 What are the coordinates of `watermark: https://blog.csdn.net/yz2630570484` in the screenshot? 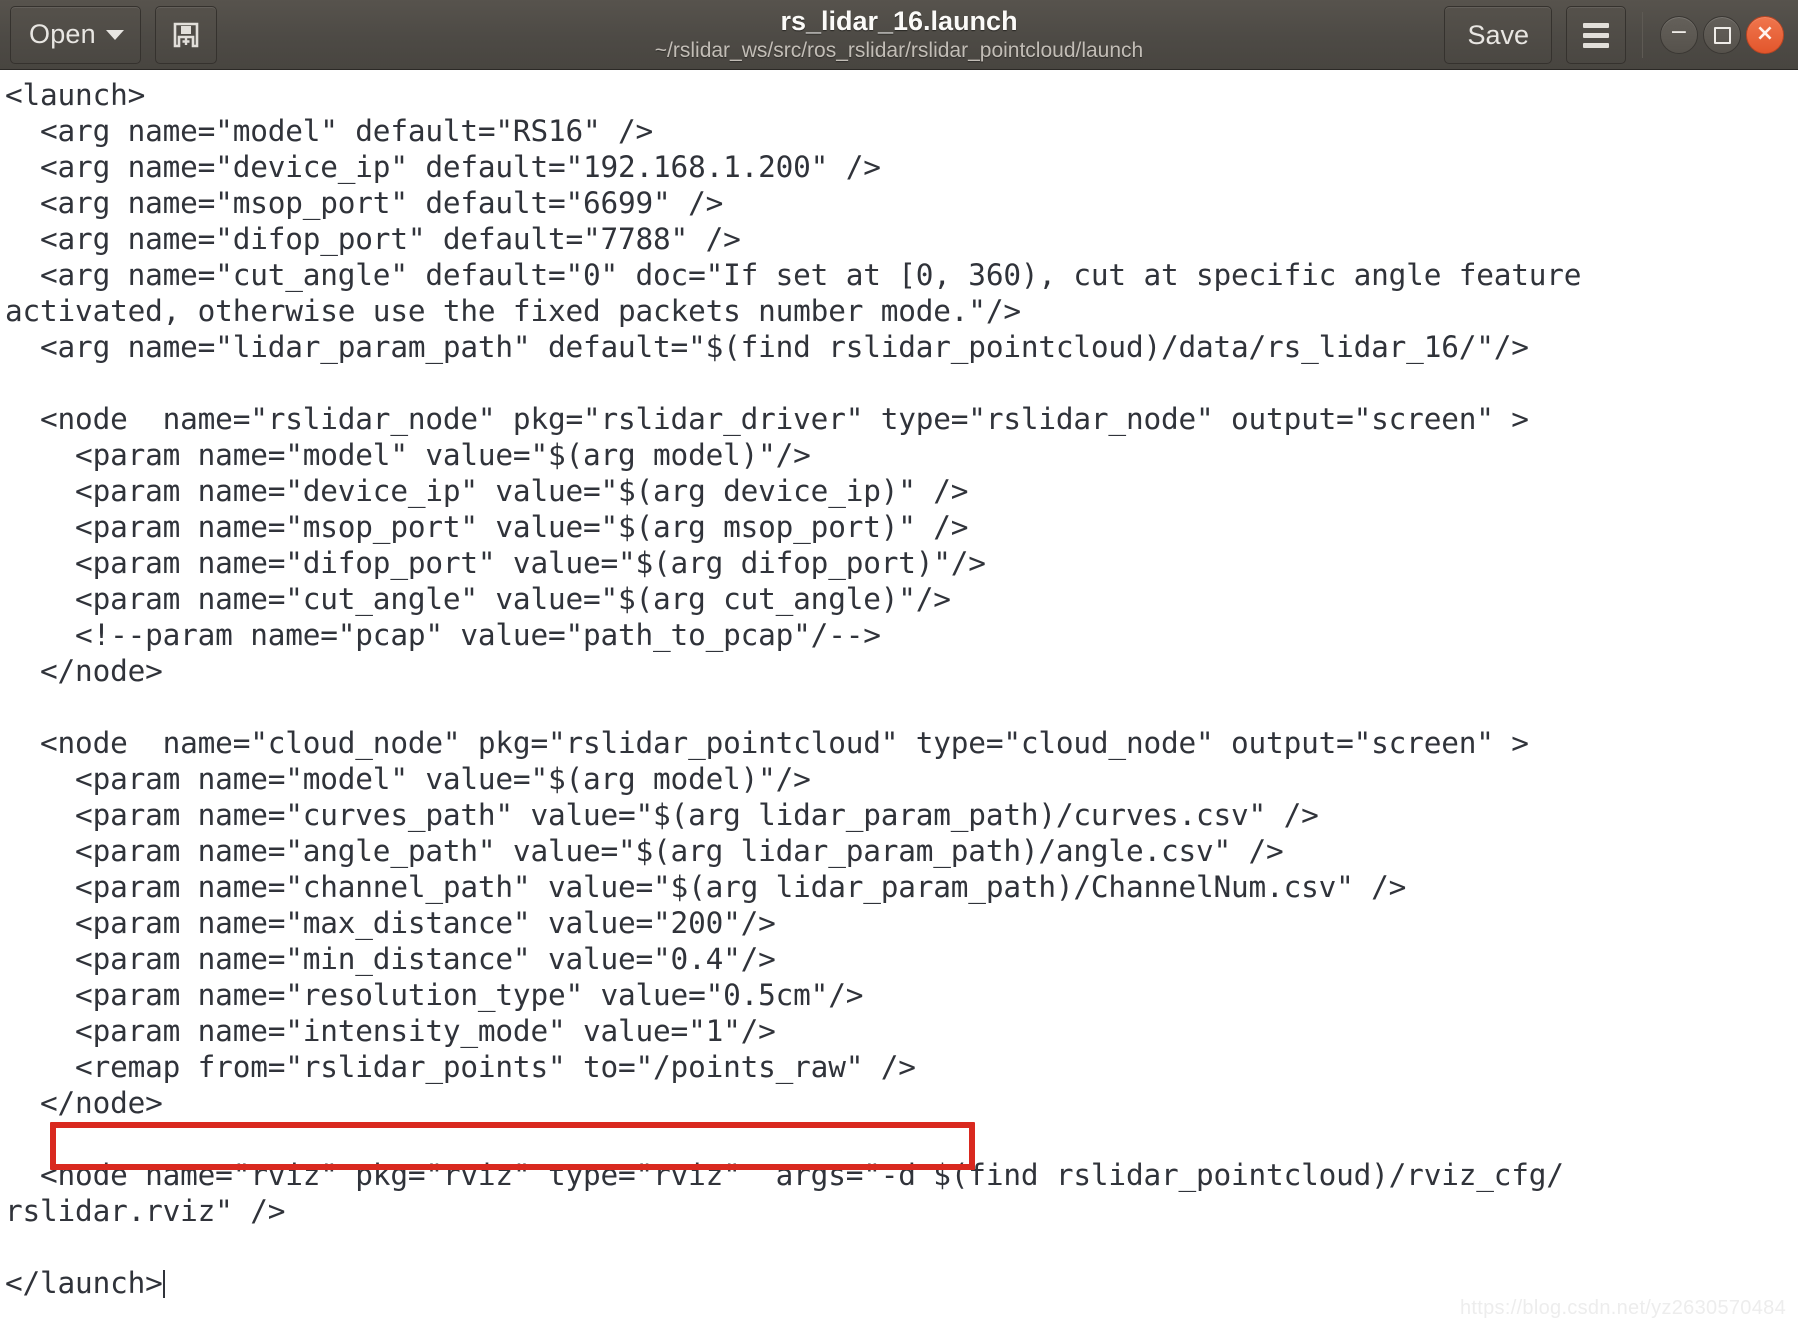 It's located at (1623, 1308).